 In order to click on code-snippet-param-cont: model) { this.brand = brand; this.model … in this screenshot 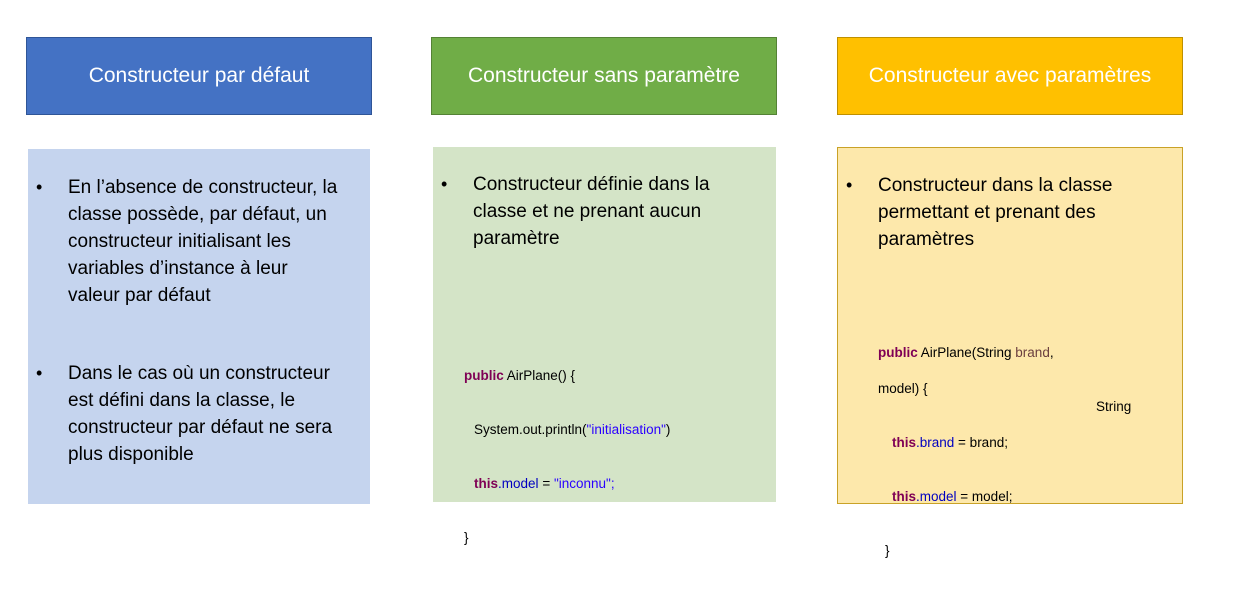, I will do `click(945, 470)`.